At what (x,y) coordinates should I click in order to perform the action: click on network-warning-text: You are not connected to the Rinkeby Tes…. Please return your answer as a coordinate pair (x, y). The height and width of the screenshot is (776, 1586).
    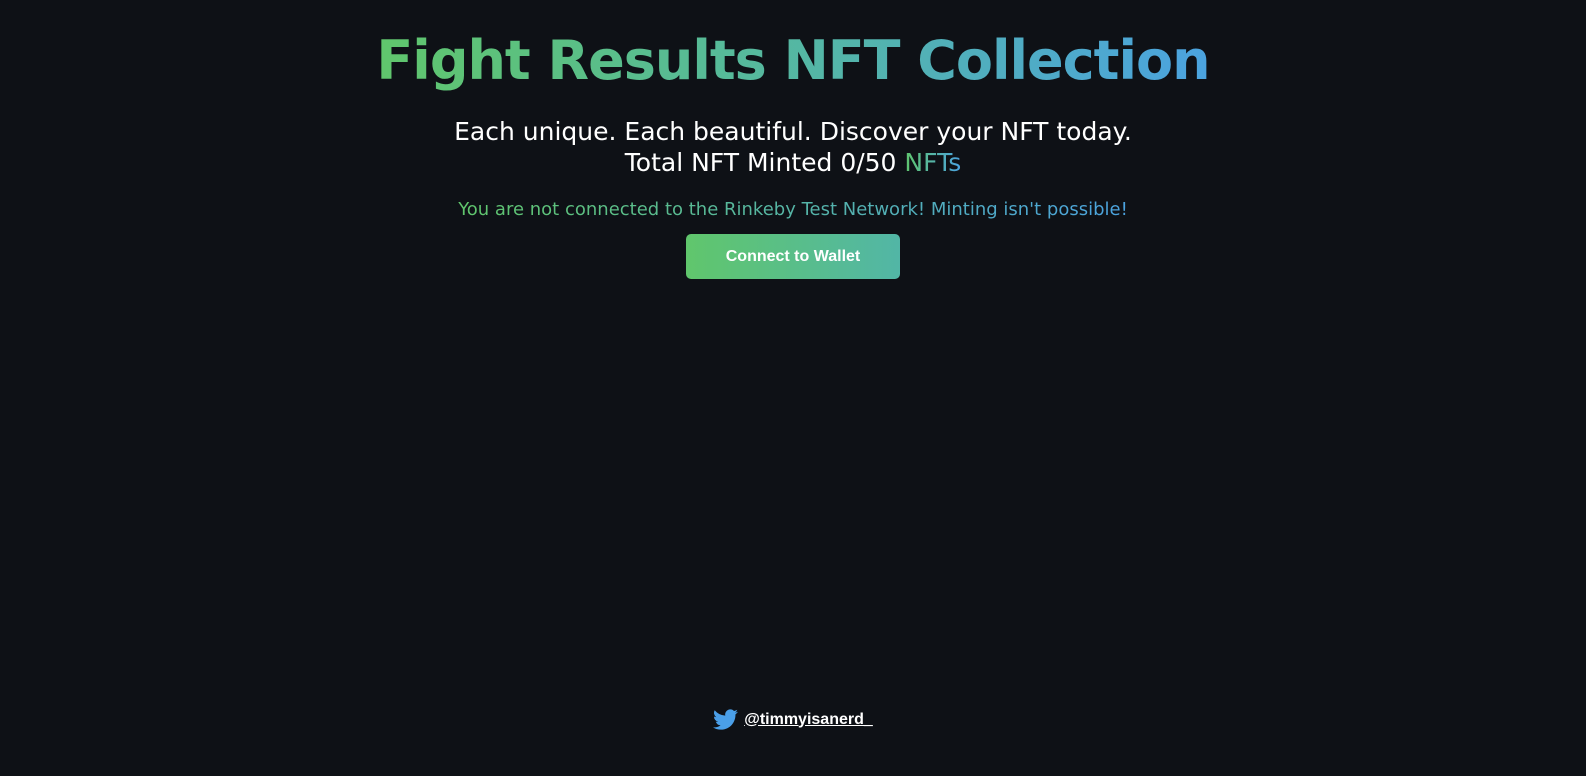
    Looking at the image, I should click on (793, 209).